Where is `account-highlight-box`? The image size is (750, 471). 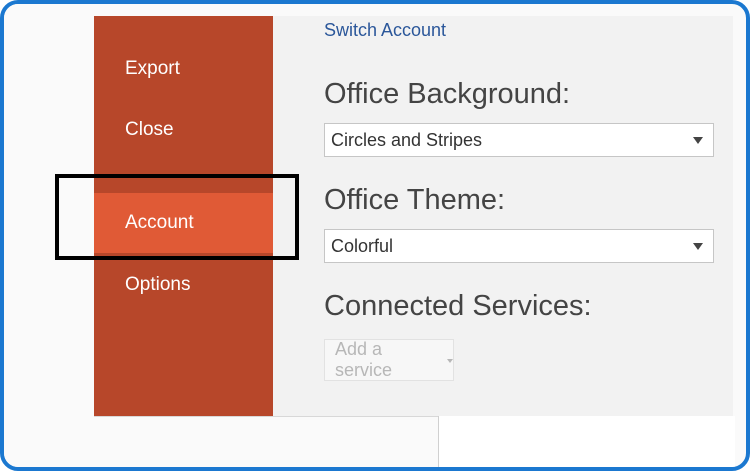
account-highlight-box is located at coordinates (177, 217).